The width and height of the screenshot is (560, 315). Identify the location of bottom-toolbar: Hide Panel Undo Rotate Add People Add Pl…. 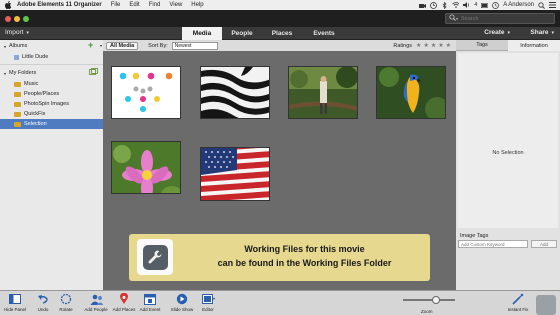
(280, 302).